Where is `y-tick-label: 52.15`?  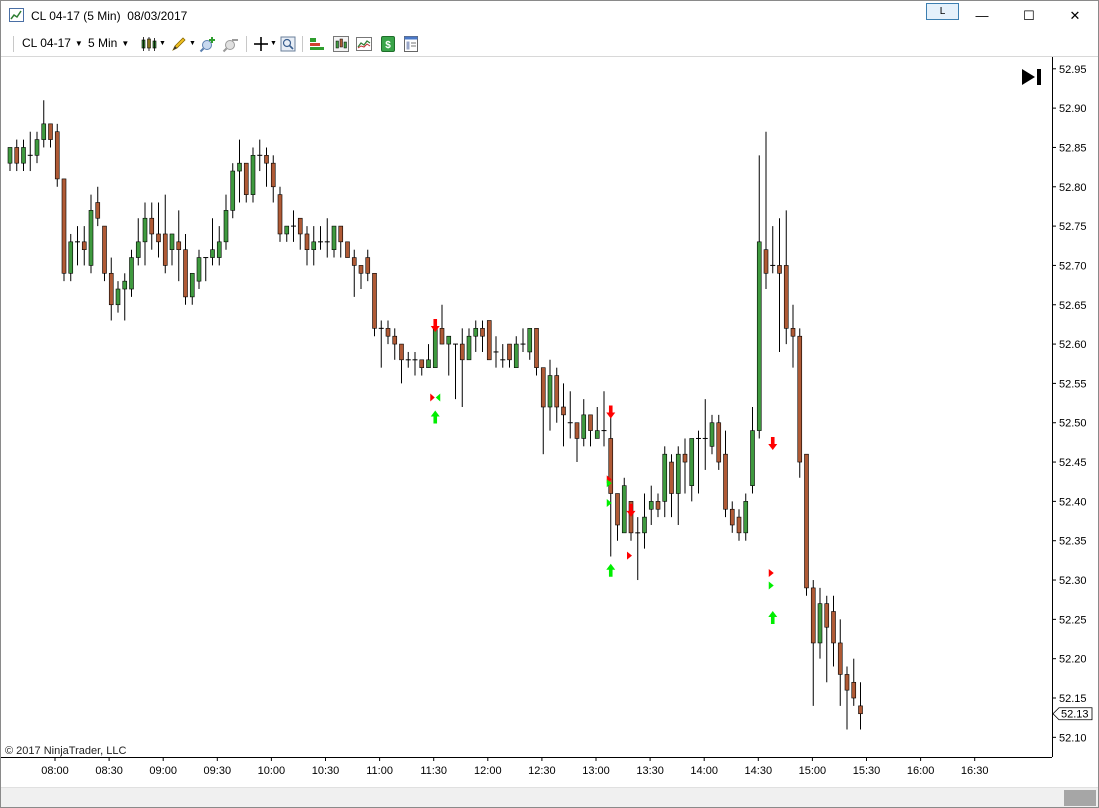 y-tick-label: 52.15 is located at coordinates (1073, 699).